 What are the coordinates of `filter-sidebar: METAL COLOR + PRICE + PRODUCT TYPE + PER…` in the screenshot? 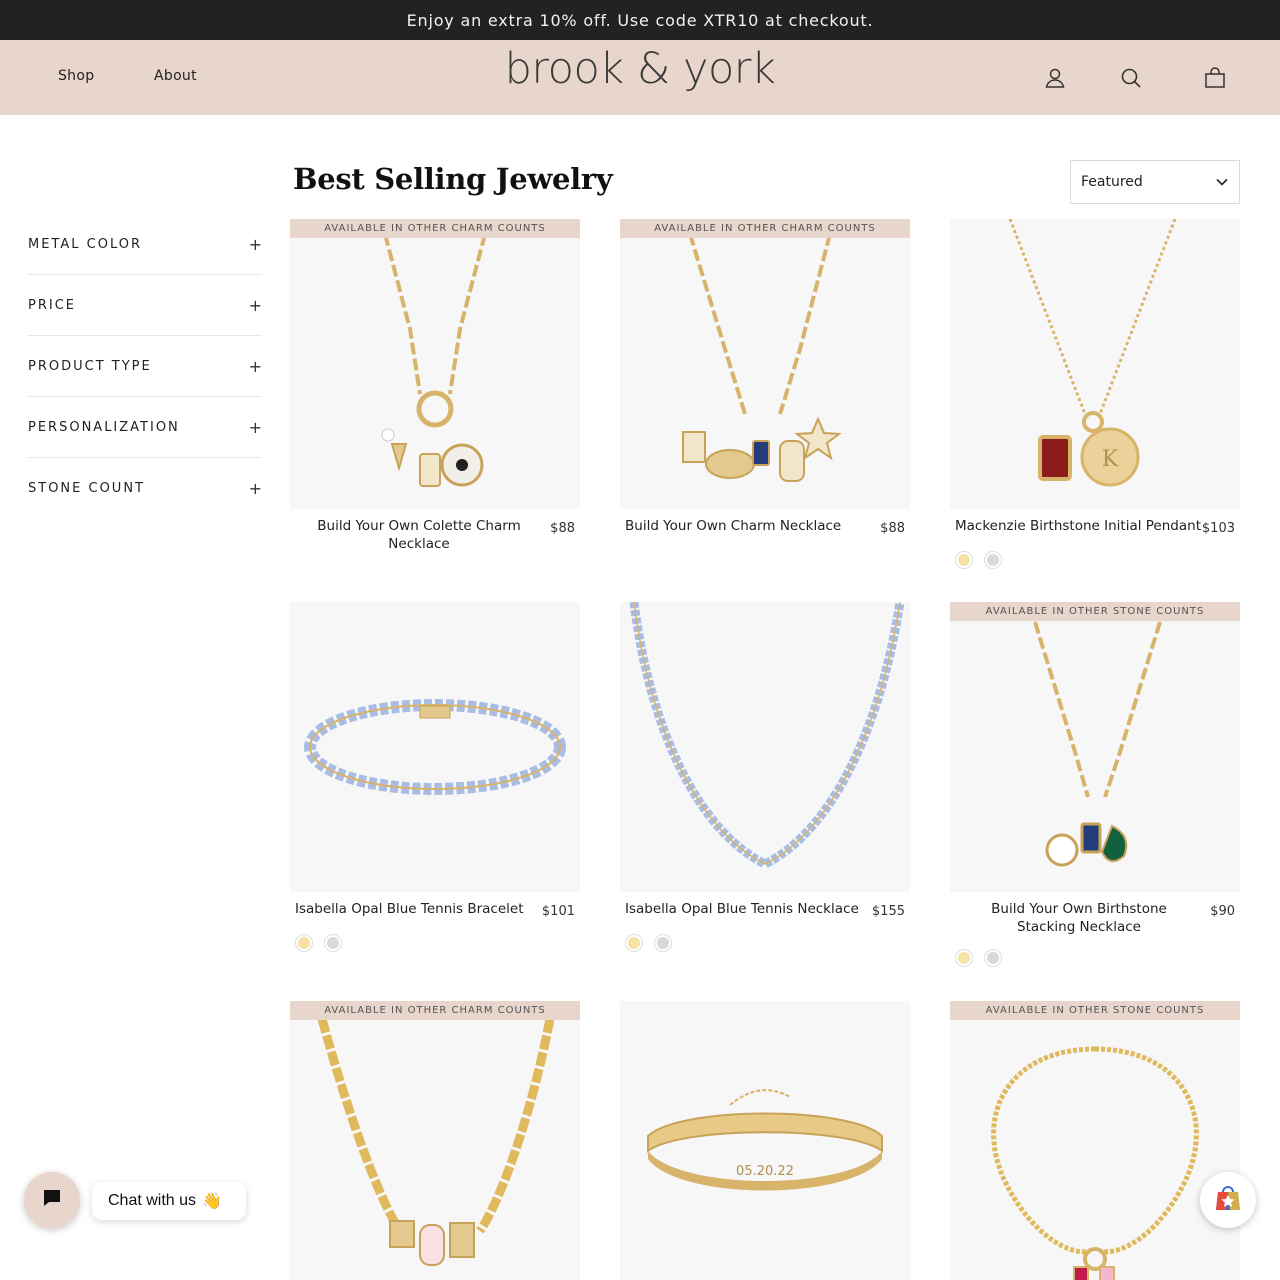 It's located at (145, 366).